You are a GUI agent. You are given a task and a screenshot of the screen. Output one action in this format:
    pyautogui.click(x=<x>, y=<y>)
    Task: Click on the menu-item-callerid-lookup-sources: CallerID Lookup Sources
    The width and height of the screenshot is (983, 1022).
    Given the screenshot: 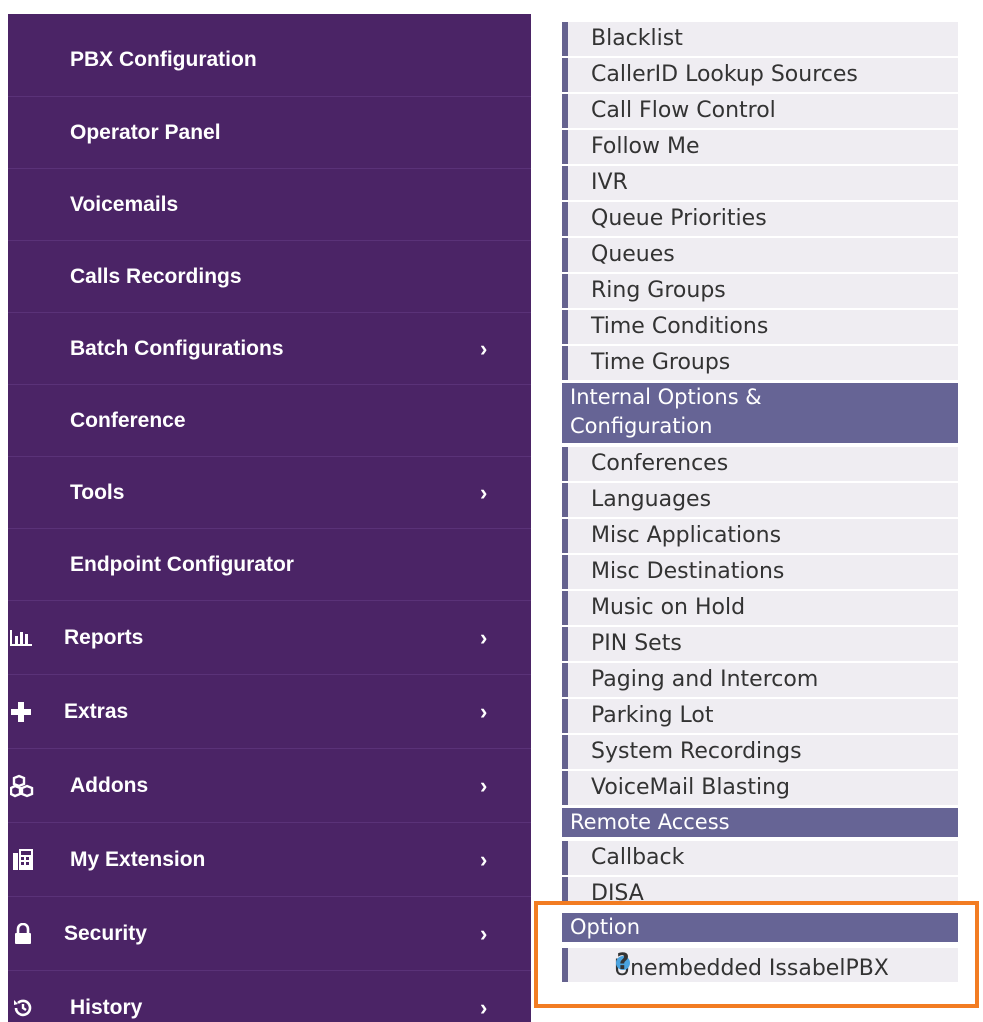 What is the action you would take?
    pyautogui.click(x=760, y=75)
    